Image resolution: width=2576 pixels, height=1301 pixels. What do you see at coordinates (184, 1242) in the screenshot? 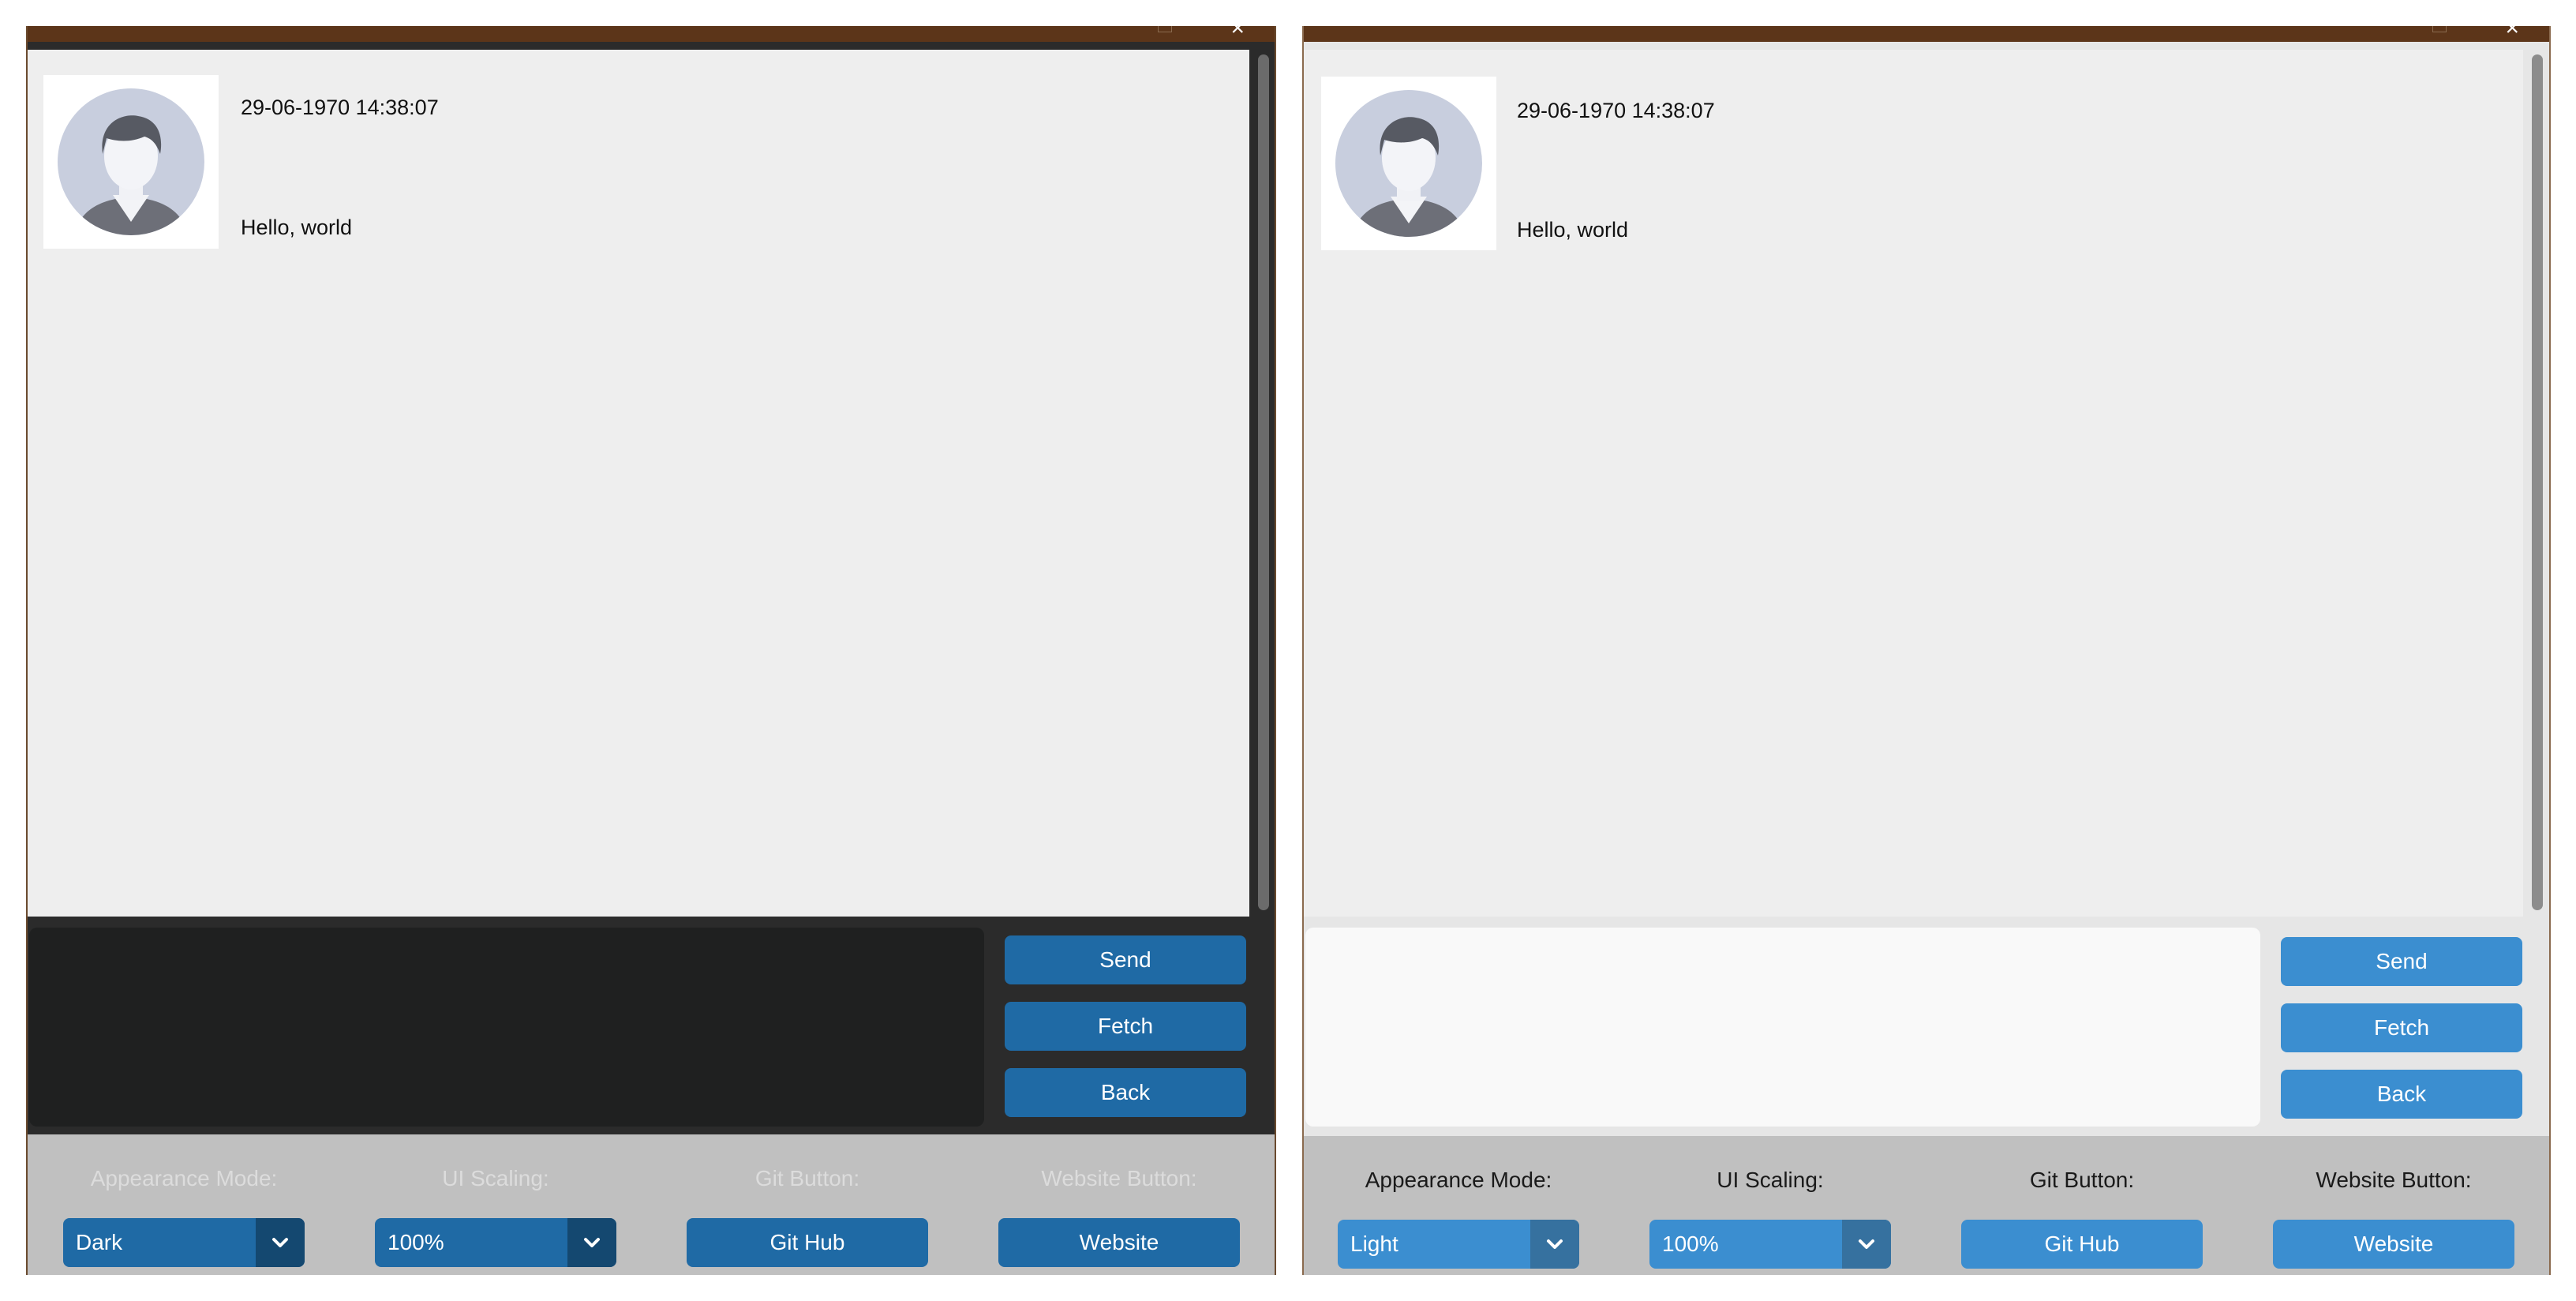
I see `appearance-mode-dropdown: Dark` at bounding box center [184, 1242].